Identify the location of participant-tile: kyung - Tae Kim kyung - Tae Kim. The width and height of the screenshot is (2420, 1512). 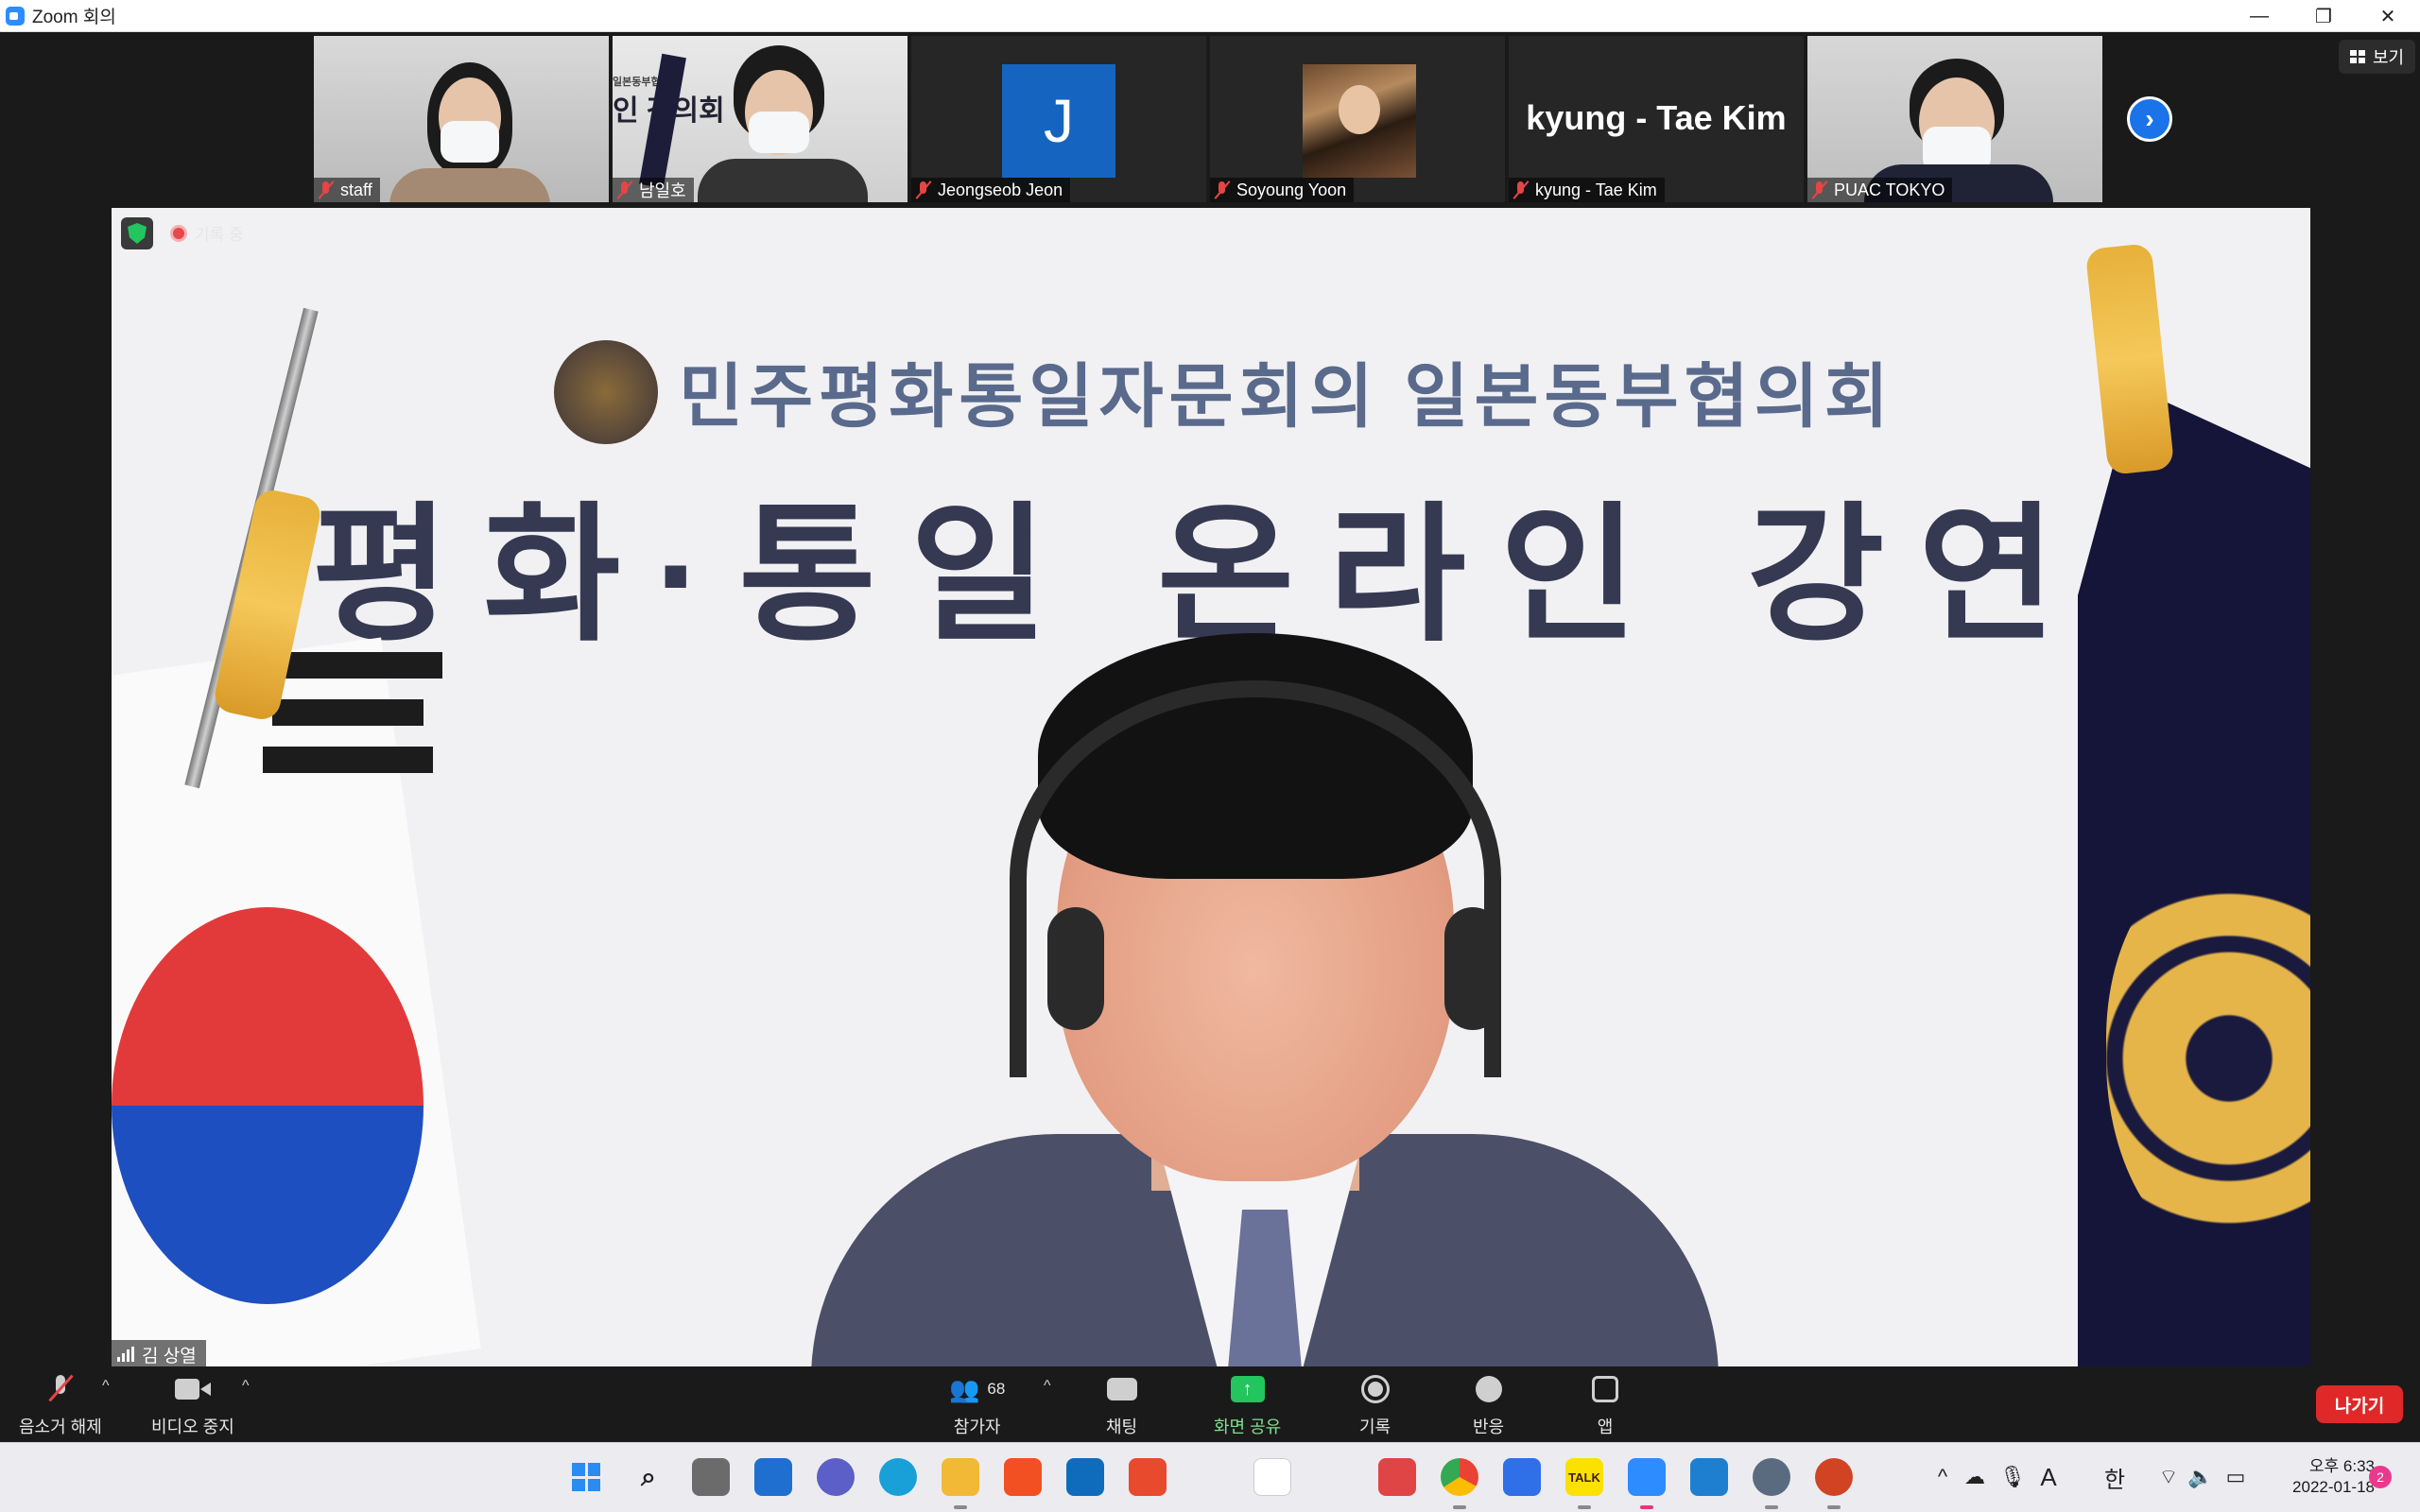
(1656, 119).